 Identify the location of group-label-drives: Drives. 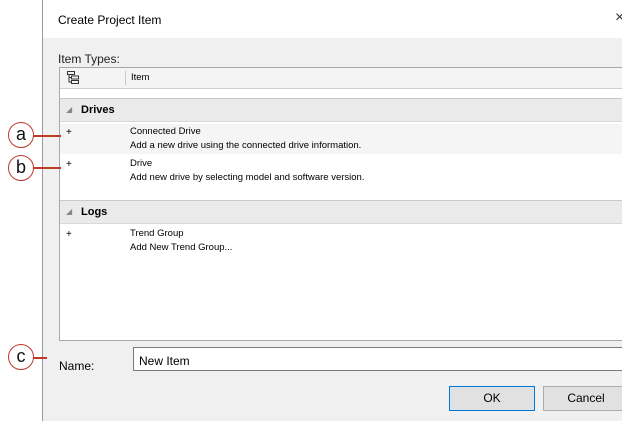
(98, 110).